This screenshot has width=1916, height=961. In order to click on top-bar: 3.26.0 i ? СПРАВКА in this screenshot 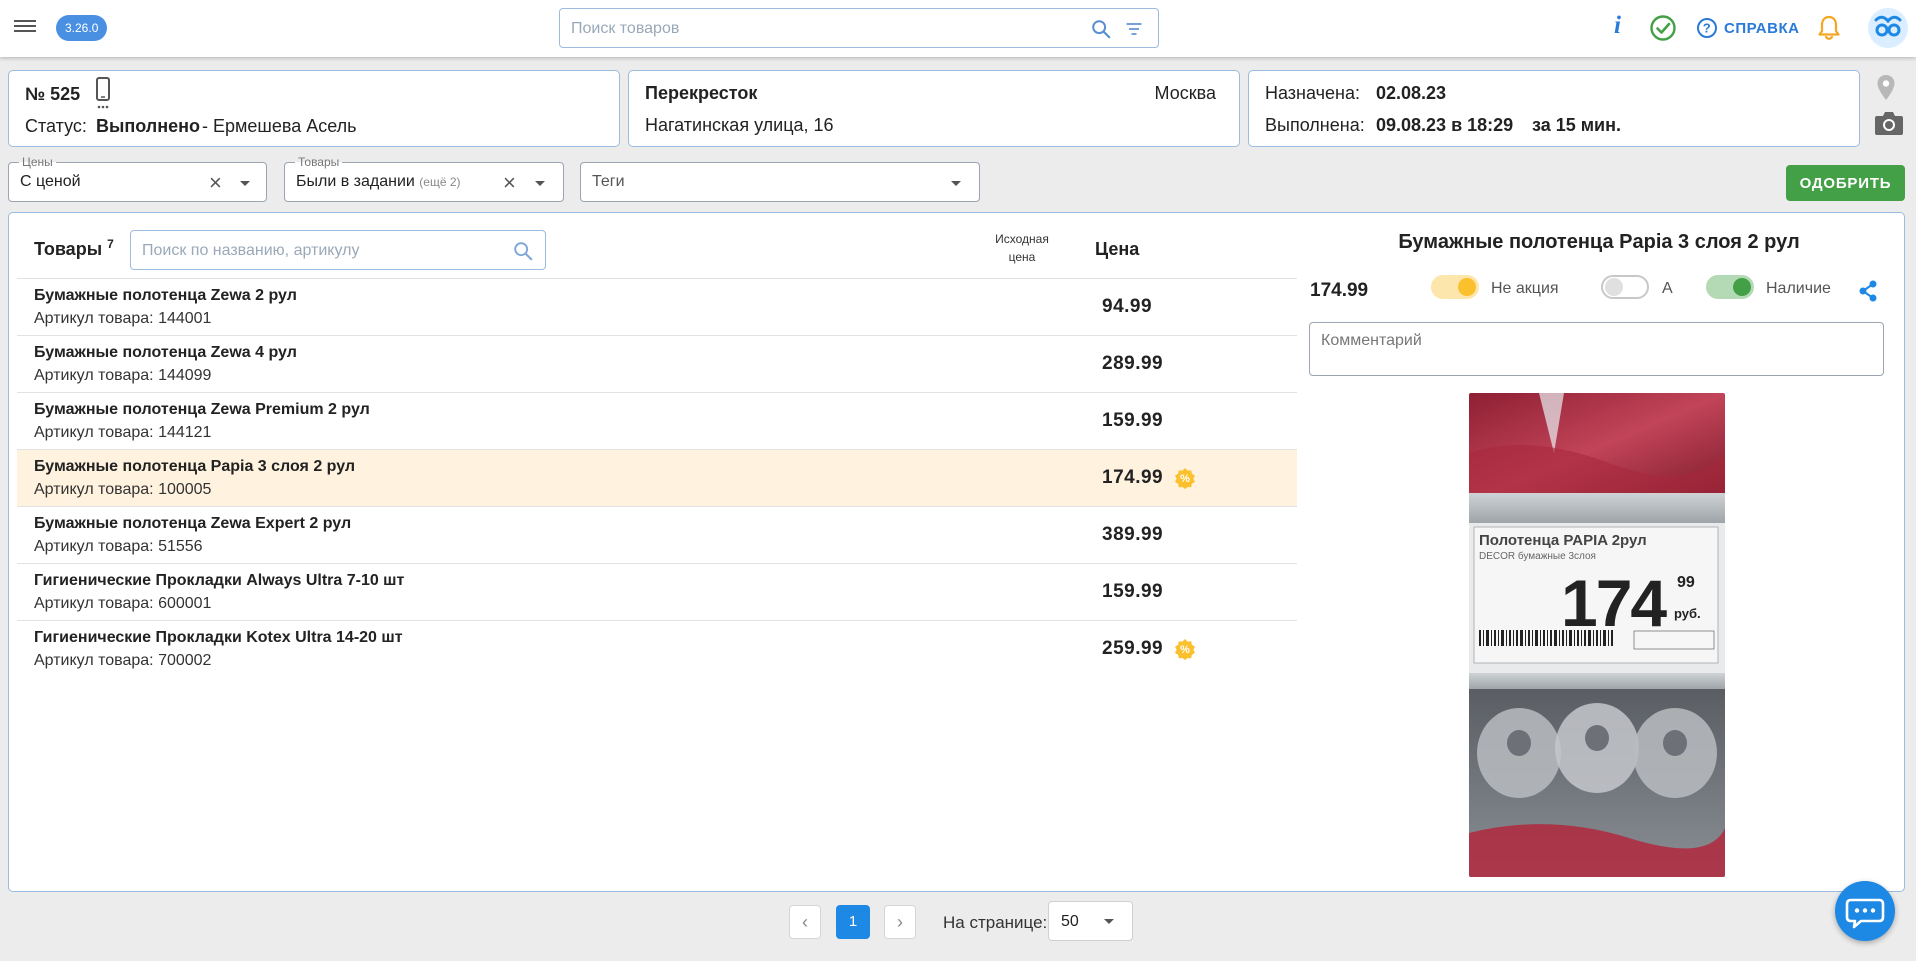, I will do `click(958, 28)`.